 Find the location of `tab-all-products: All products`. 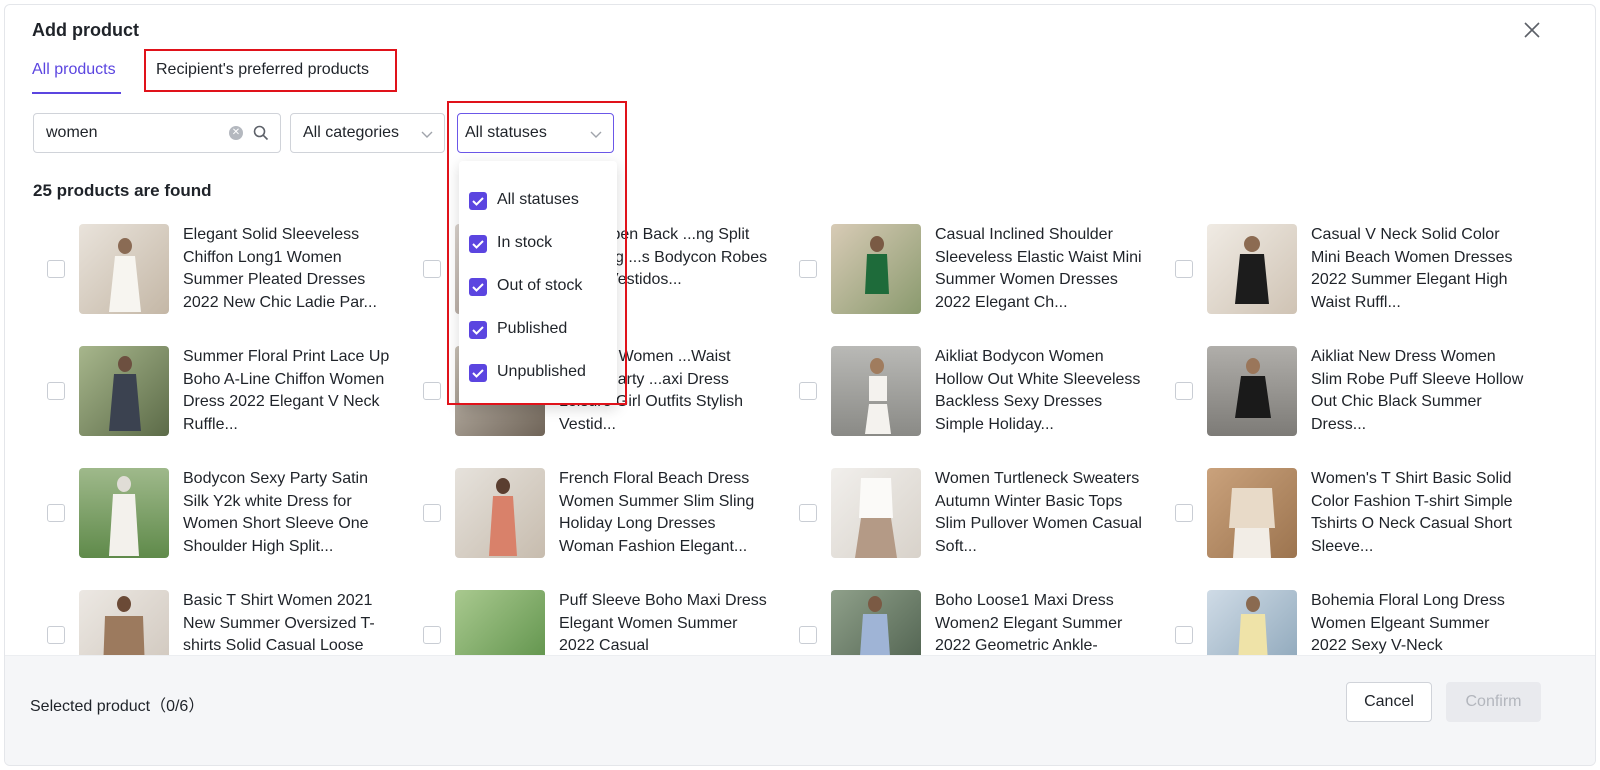

tab-all-products: All products is located at coordinates (74, 70).